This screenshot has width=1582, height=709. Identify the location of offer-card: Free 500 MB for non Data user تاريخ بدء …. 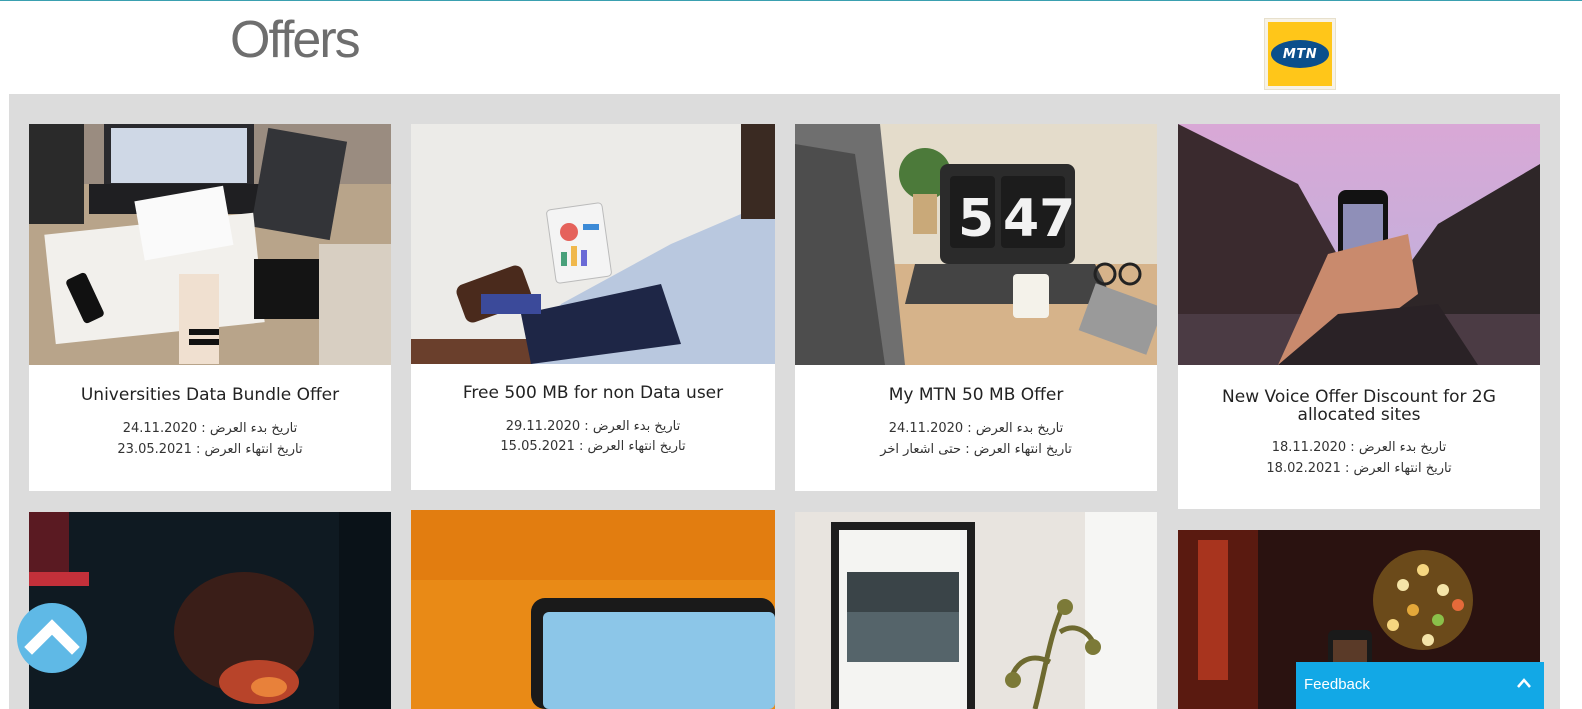
(593, 307).